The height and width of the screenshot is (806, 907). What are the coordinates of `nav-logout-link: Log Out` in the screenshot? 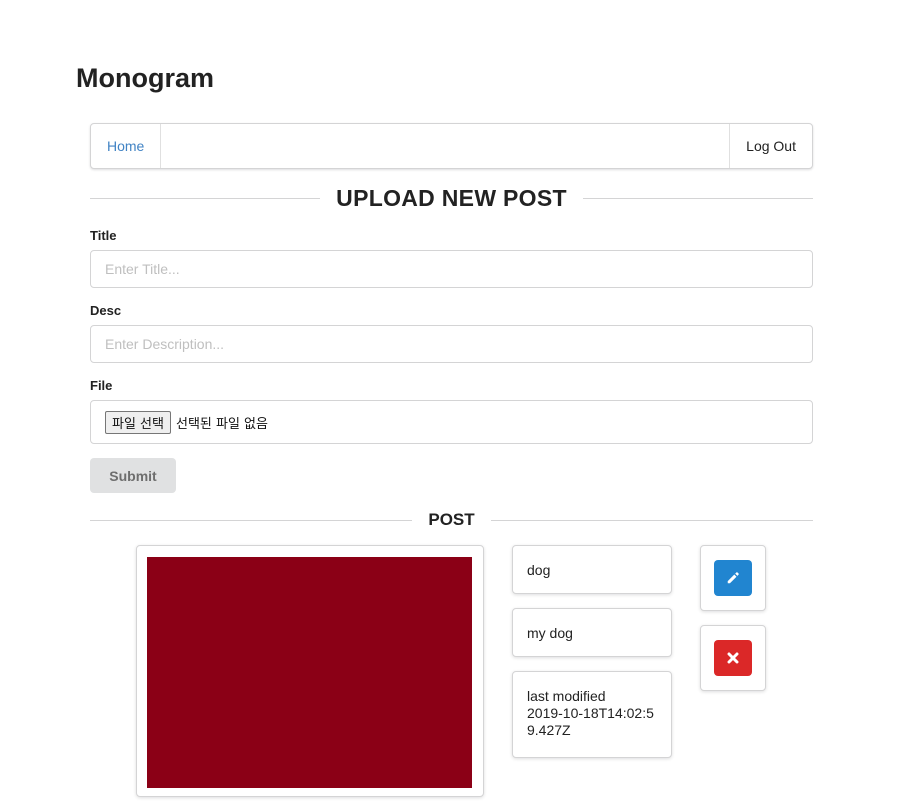 It's located at (770, 146).